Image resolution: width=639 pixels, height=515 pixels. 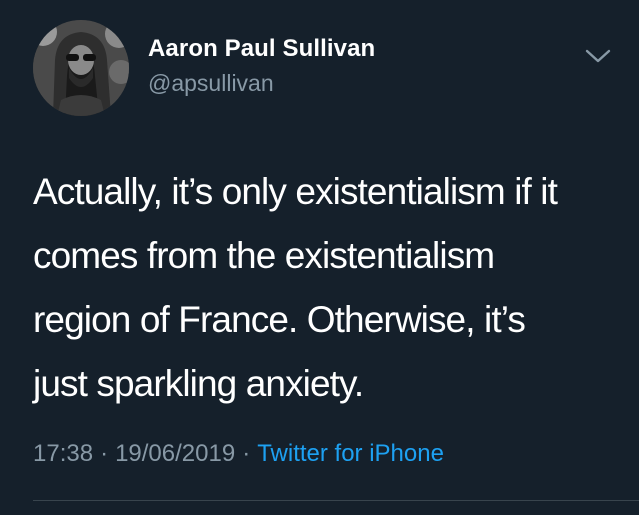 What do you see at coordinates (63, 453) in the screenshot?
I see `tweet-time: 17:38` at bounding box center [63, 453].